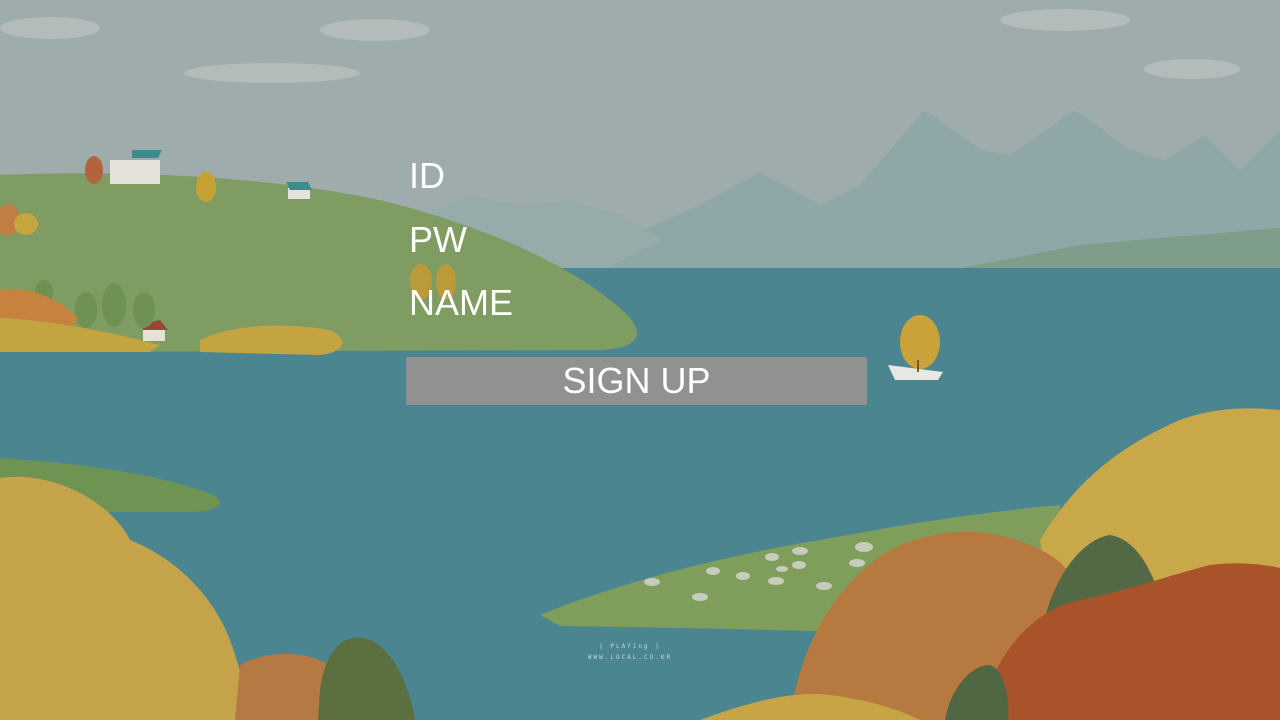  What do you see at coordinates (630, 646) in the screenshot?
I see `watermark-top: | PLAYing |` at bounding box center [630, 646].